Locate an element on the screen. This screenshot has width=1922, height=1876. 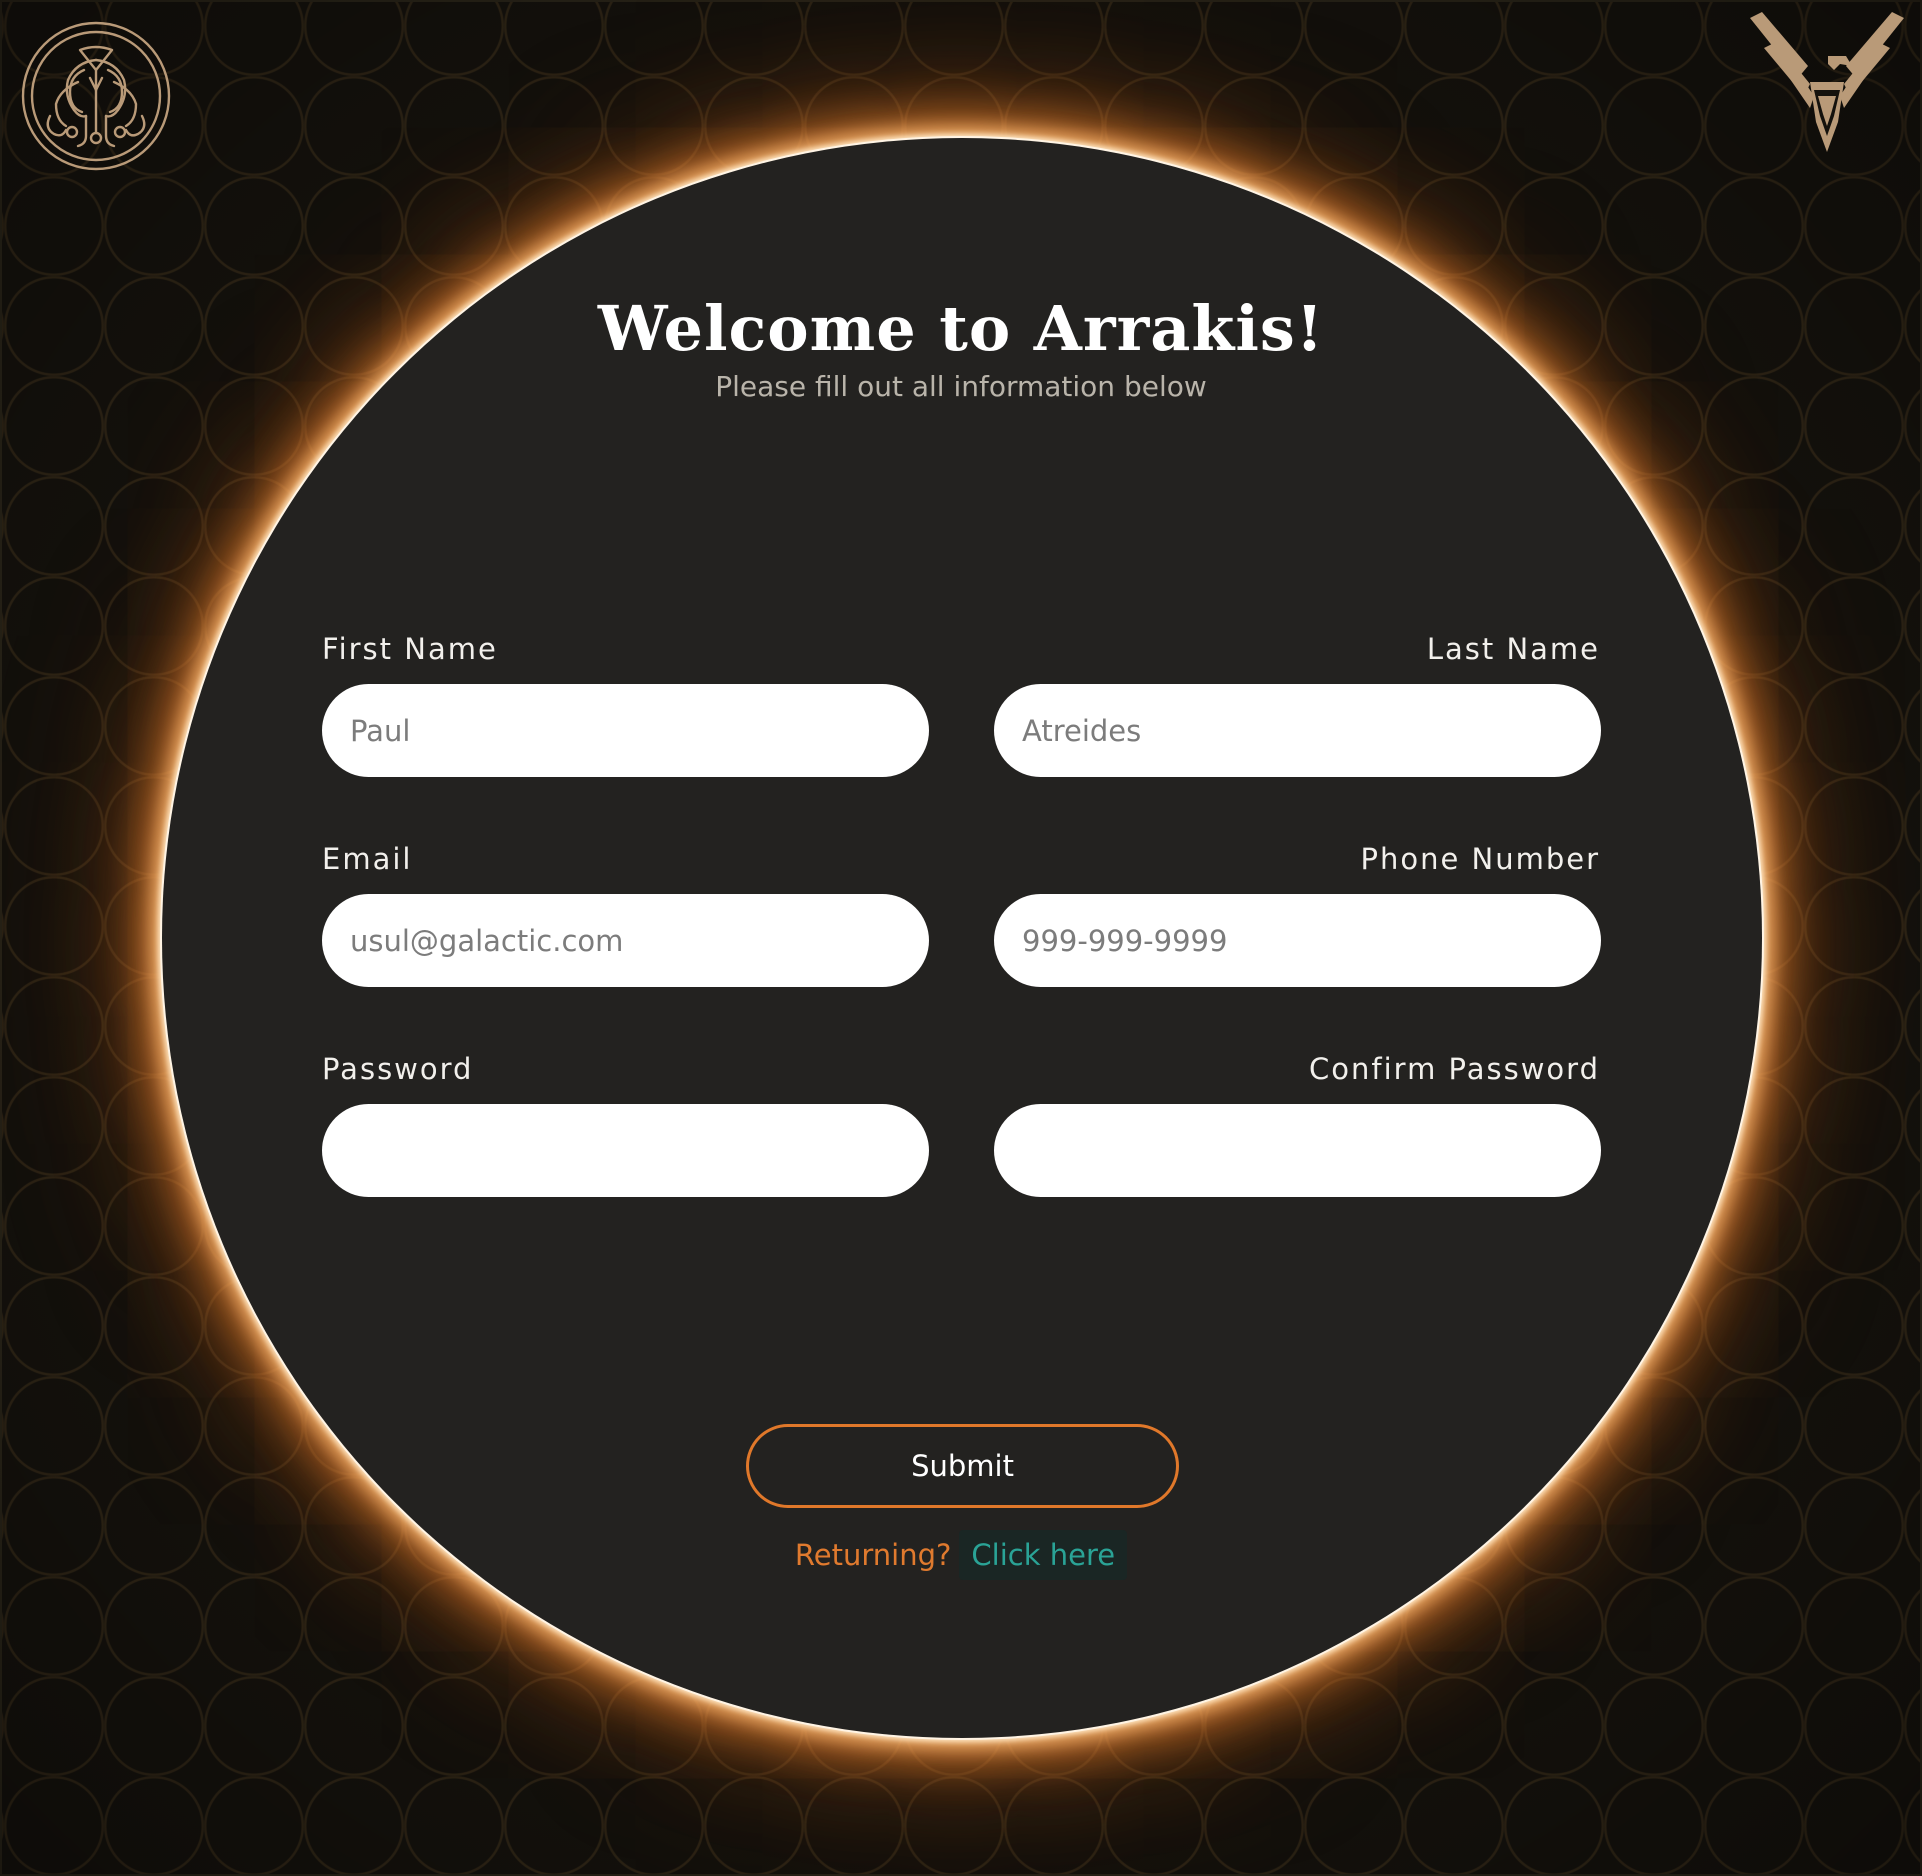
confirm-password-input is located at coordinates (1297, 1150).